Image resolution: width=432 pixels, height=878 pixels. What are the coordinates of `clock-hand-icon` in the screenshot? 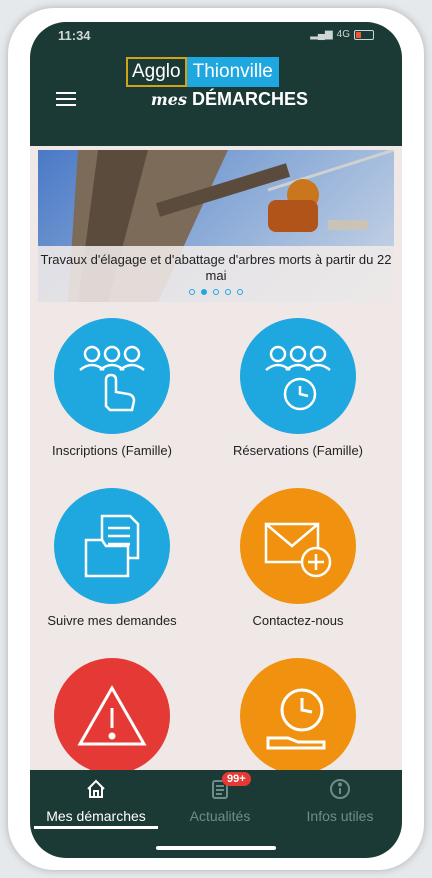 It's located at (298, 716).